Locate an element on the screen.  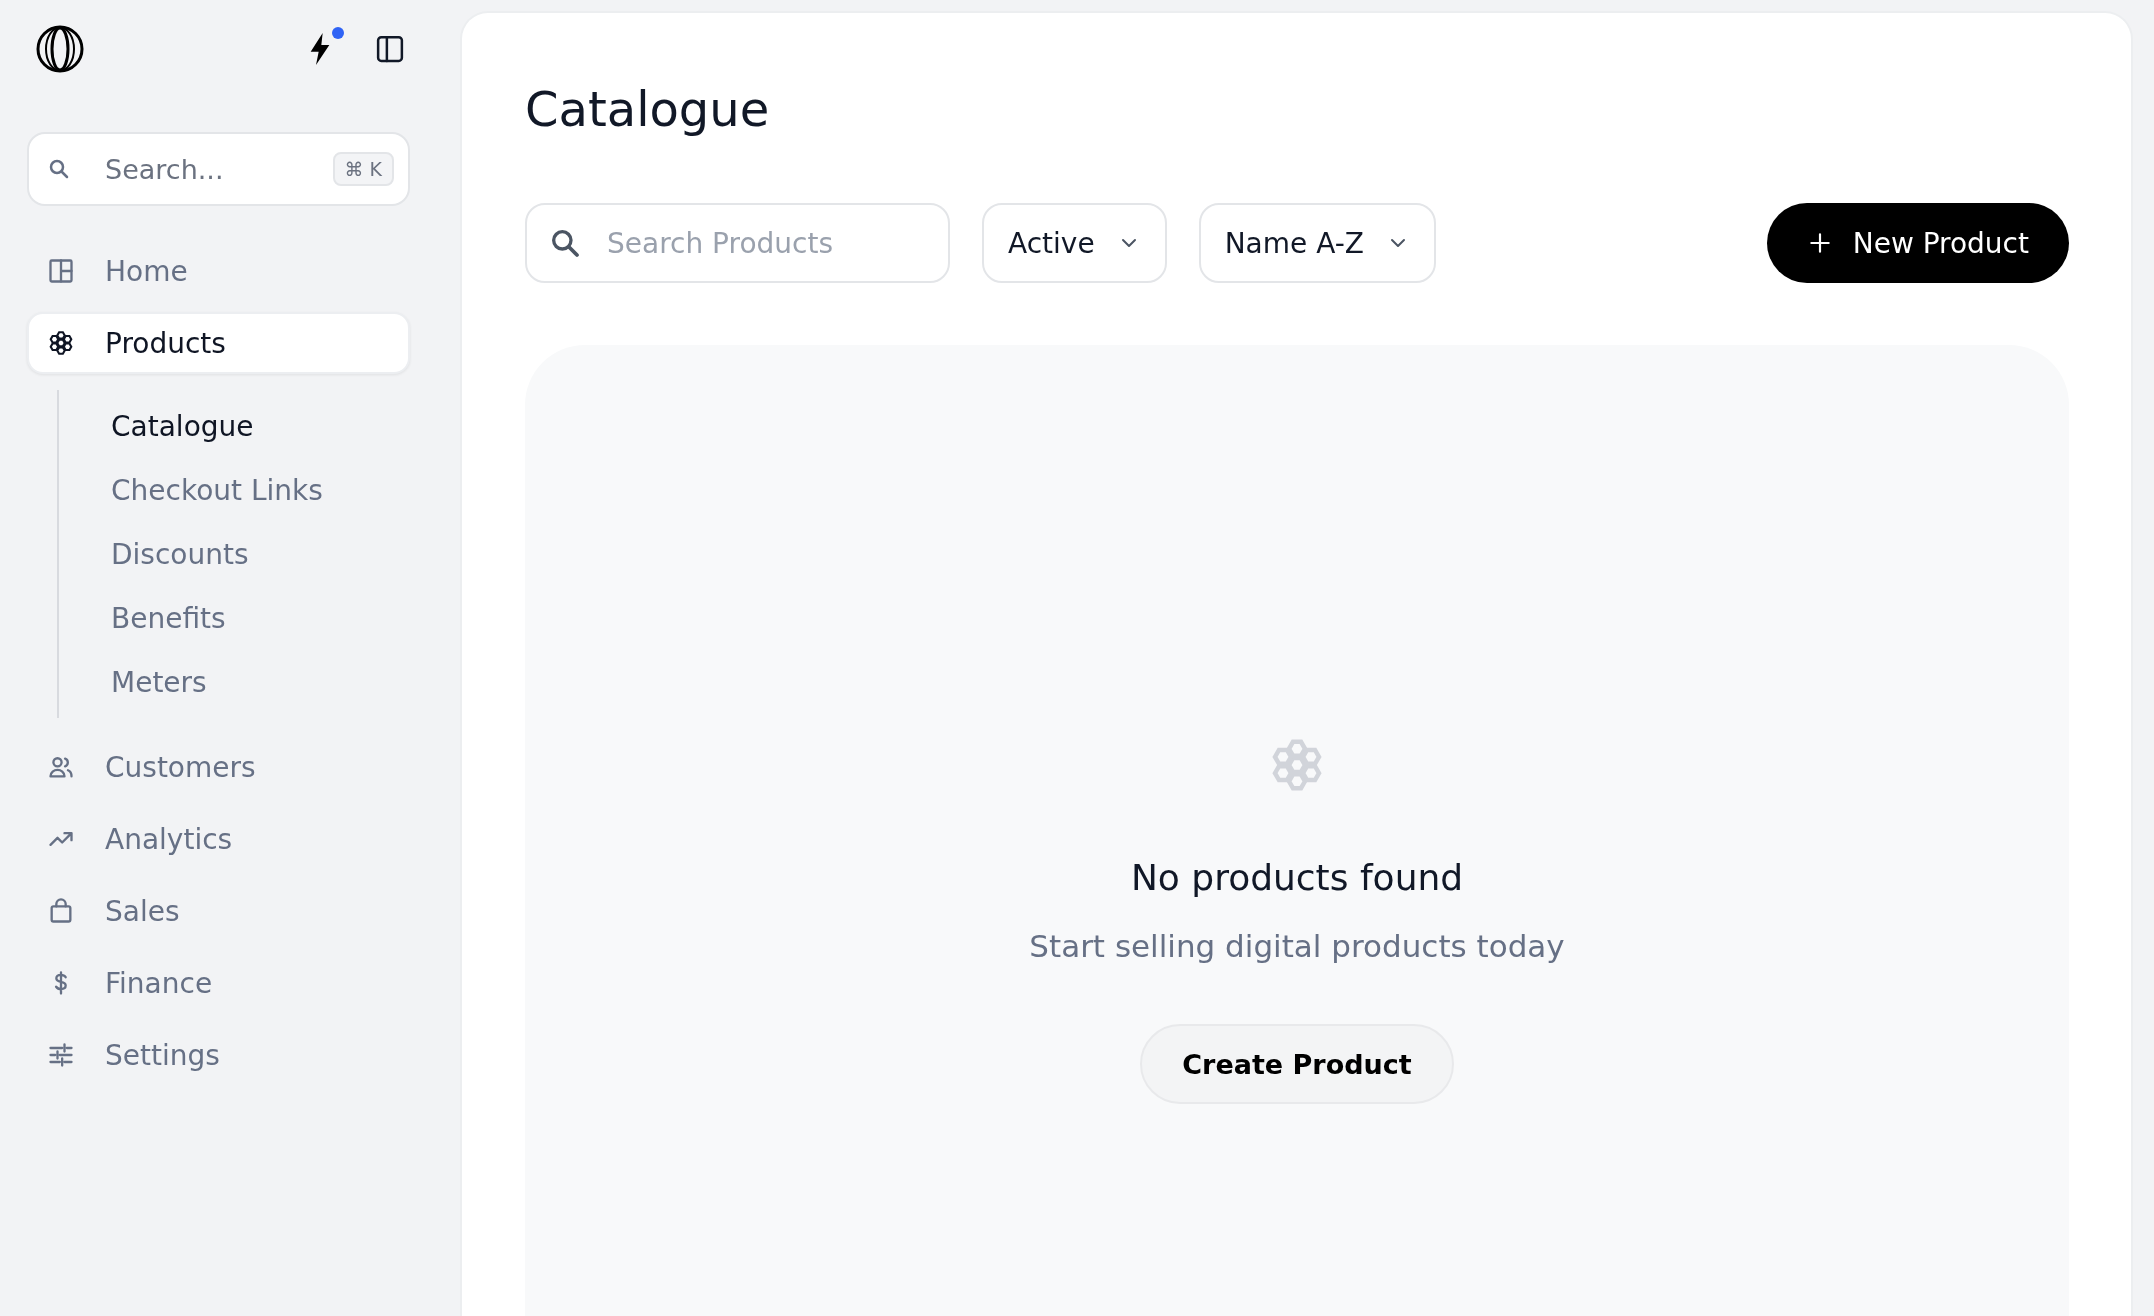
search-field: Search Products is located at coordinates (737, 243).